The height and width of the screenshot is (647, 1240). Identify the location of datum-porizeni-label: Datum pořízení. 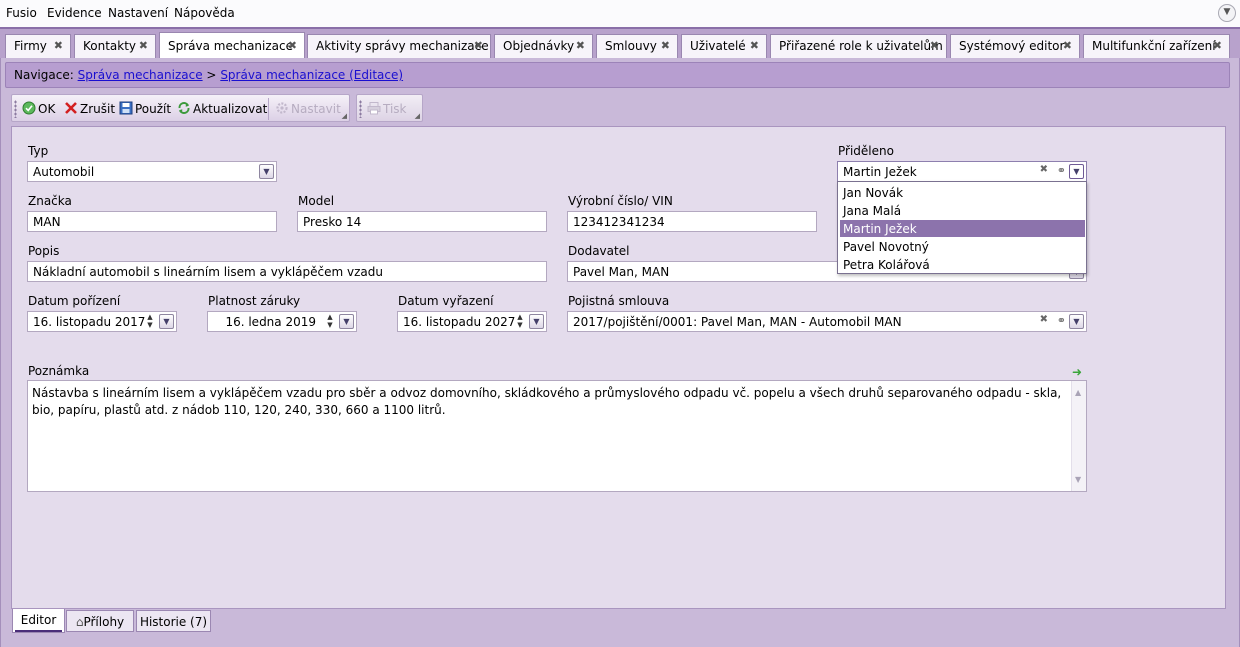
(74, 301).